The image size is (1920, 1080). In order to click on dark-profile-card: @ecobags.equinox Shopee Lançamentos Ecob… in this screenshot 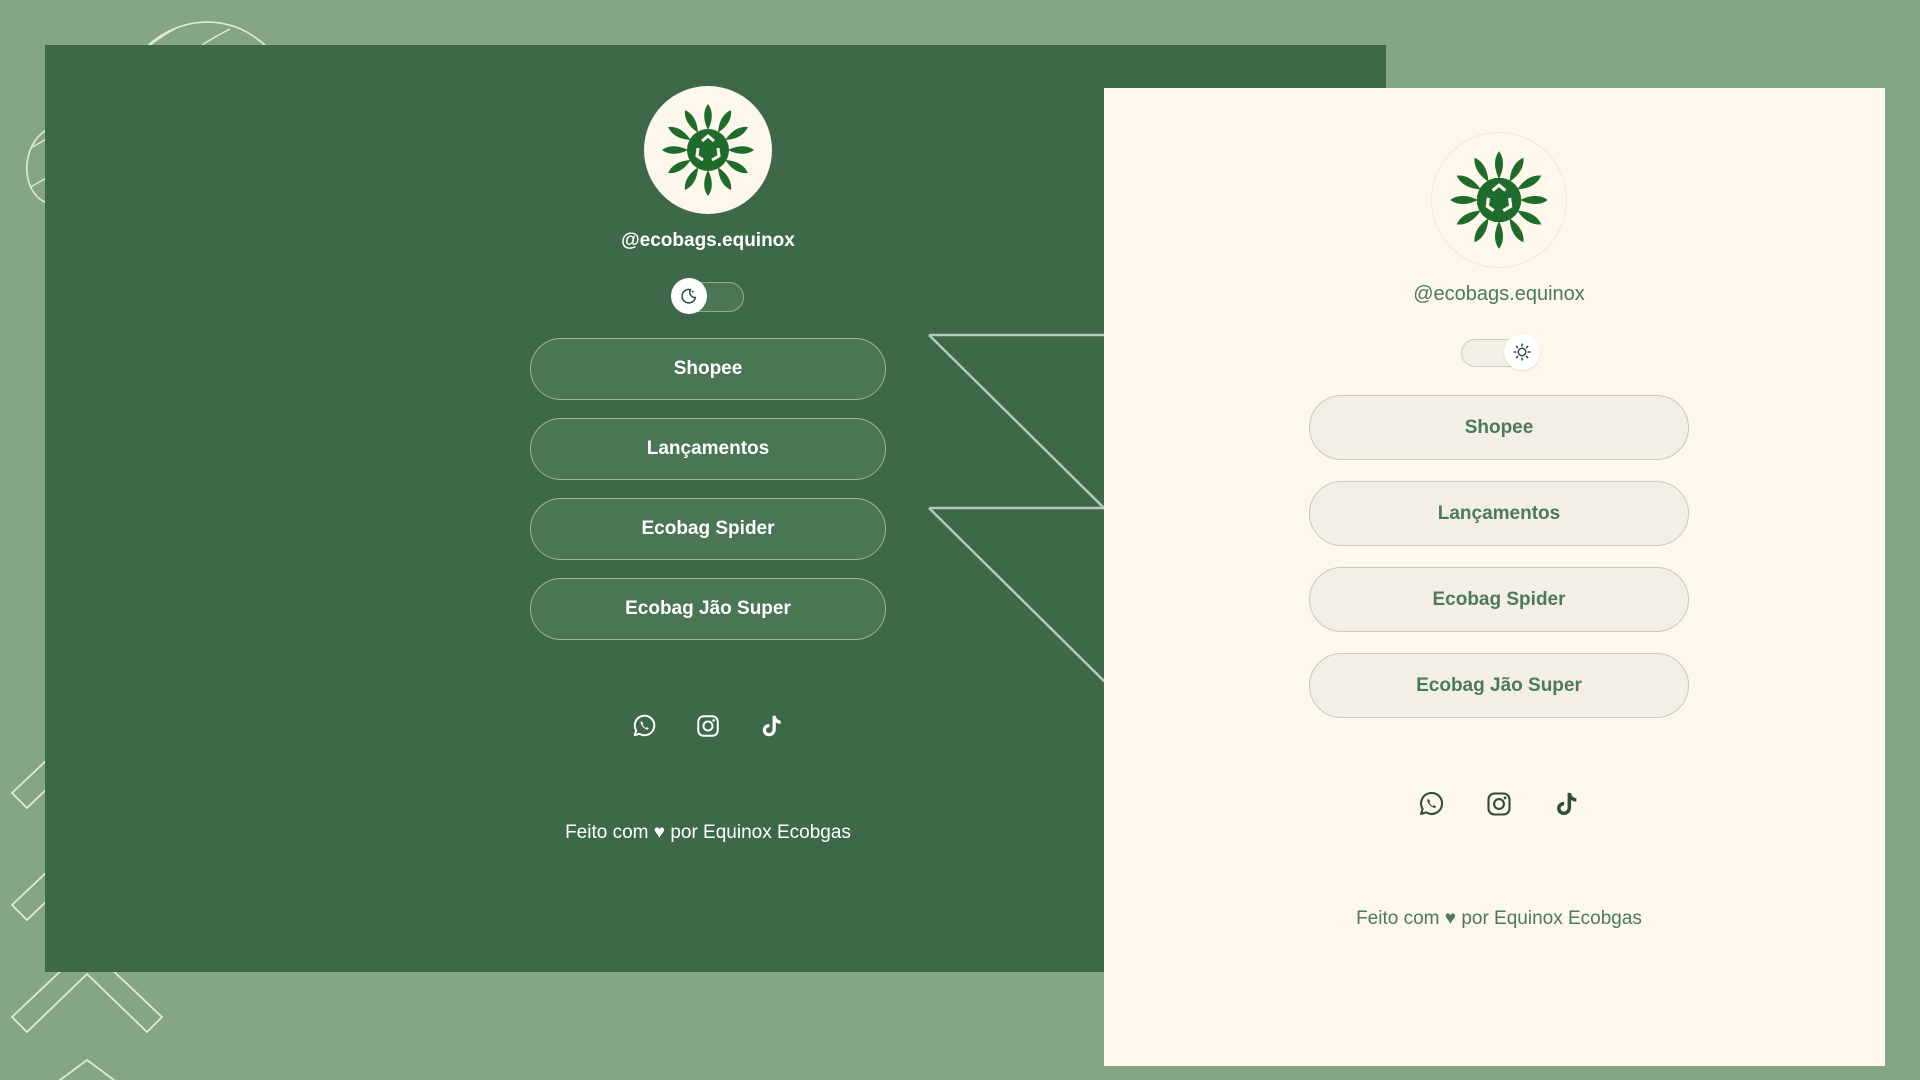, I will do `click(708, 465)`.